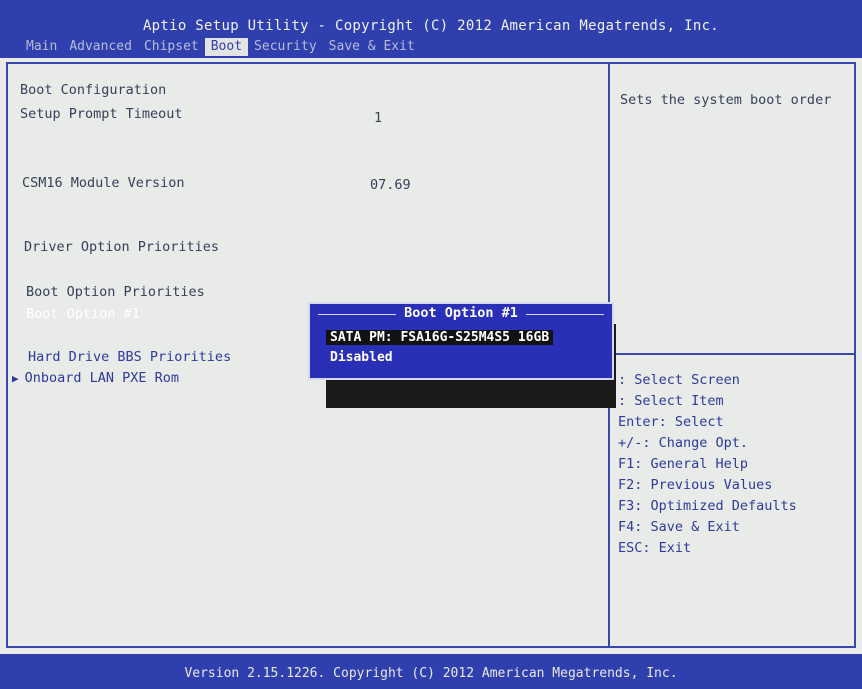 The height and width of the screenshot is (689, 862). What do you see at coordinates (733, 354) in the screenshot?
I see `help-divider` at bounding box center [733, 354].